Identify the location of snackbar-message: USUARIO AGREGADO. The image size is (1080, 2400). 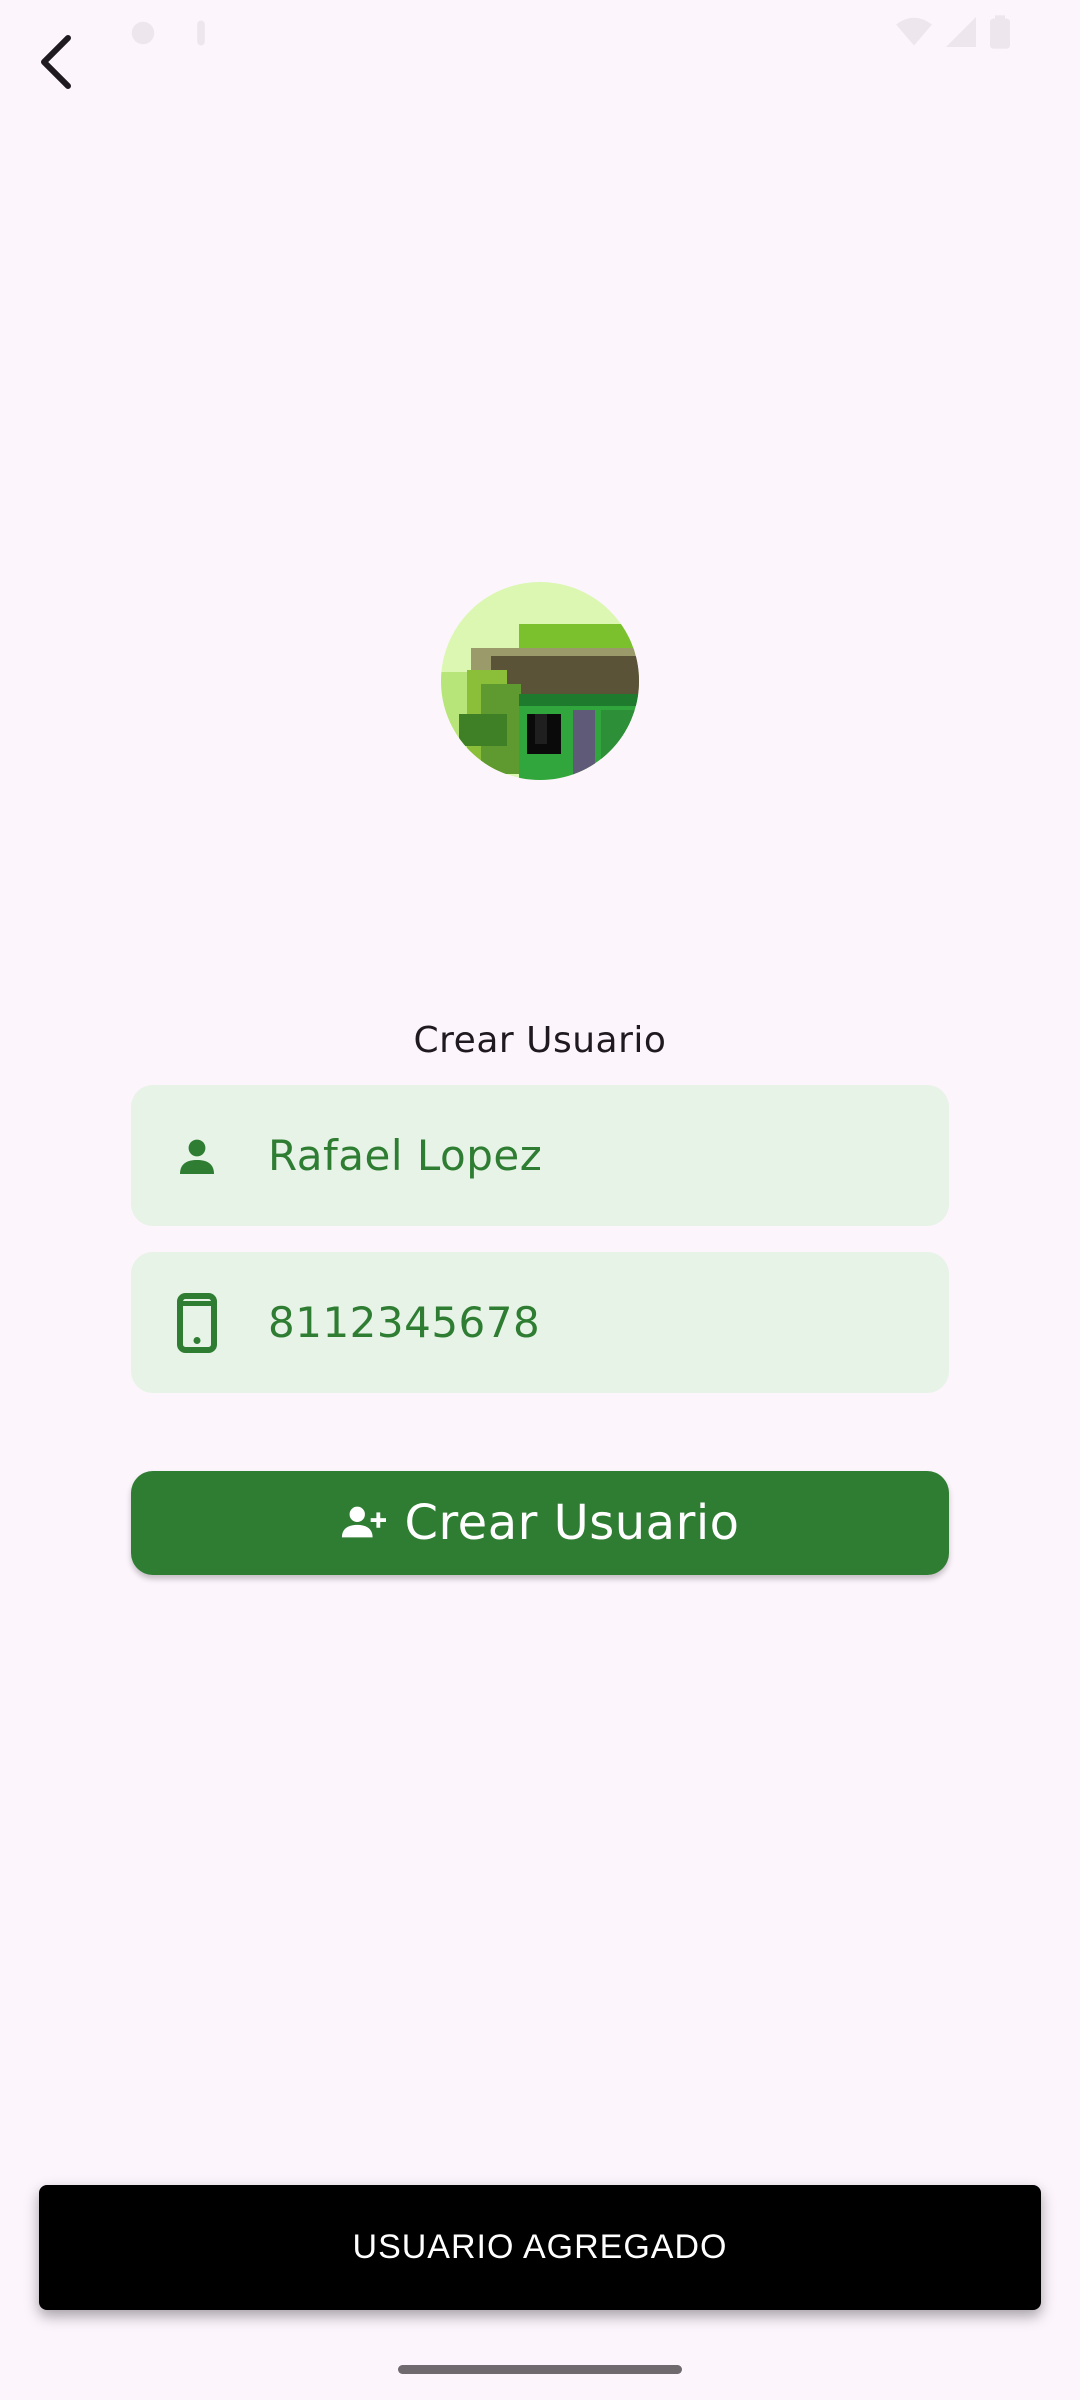
(540, 2247).